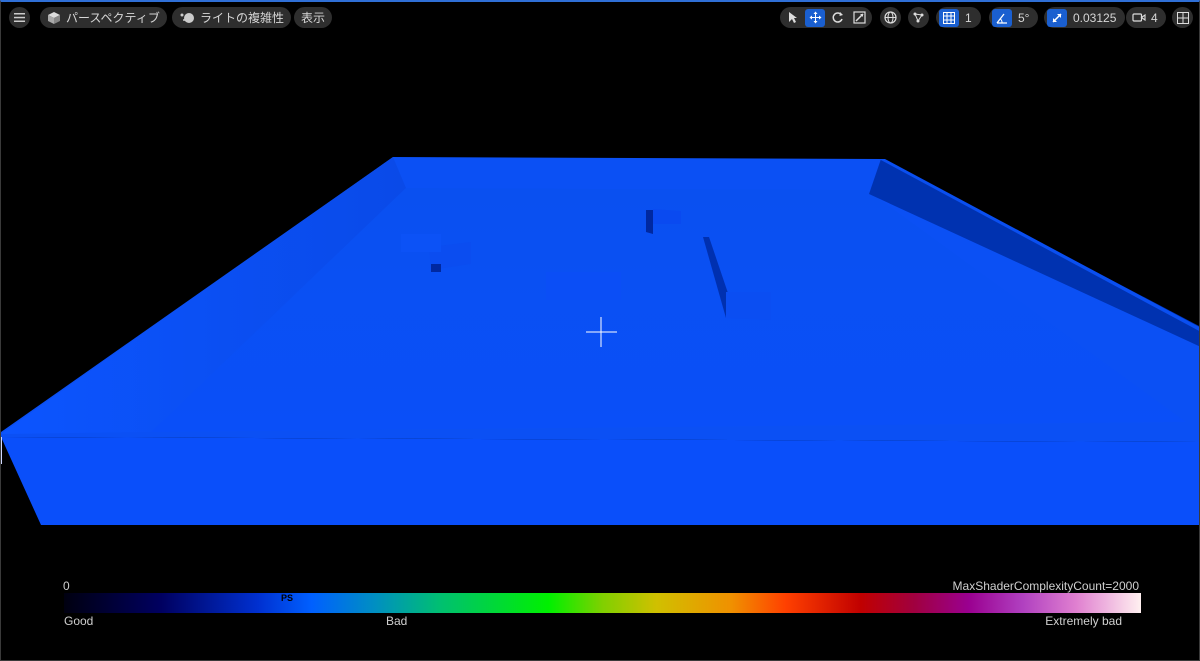  I want to click on angle-icon, so click(1001, 18).